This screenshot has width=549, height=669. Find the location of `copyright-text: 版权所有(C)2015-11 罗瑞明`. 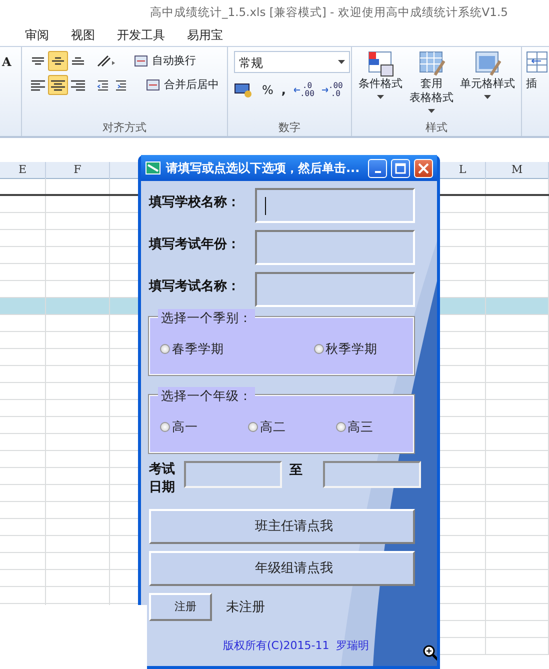

copyright-text: 版权所有(C)2015-11 罗瑞明 is located at coordinates (296, 646).